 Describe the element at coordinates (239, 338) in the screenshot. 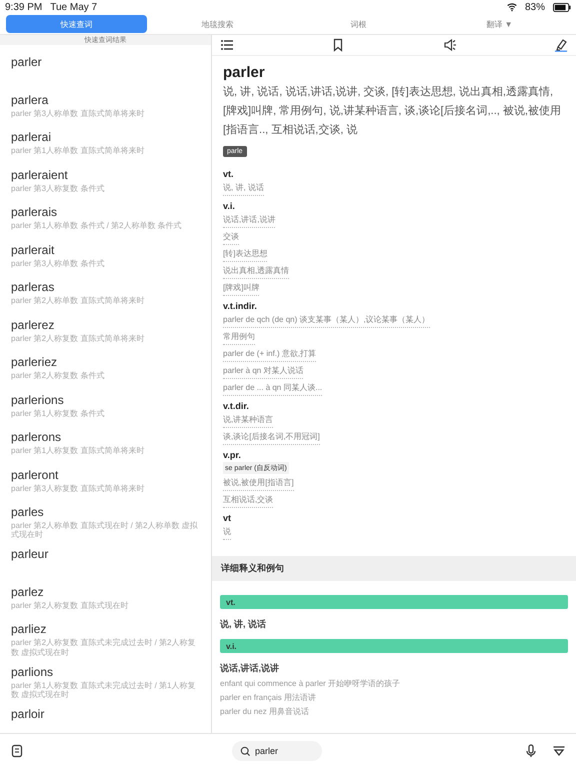

I see `sense-link: 常用例句` at that location.